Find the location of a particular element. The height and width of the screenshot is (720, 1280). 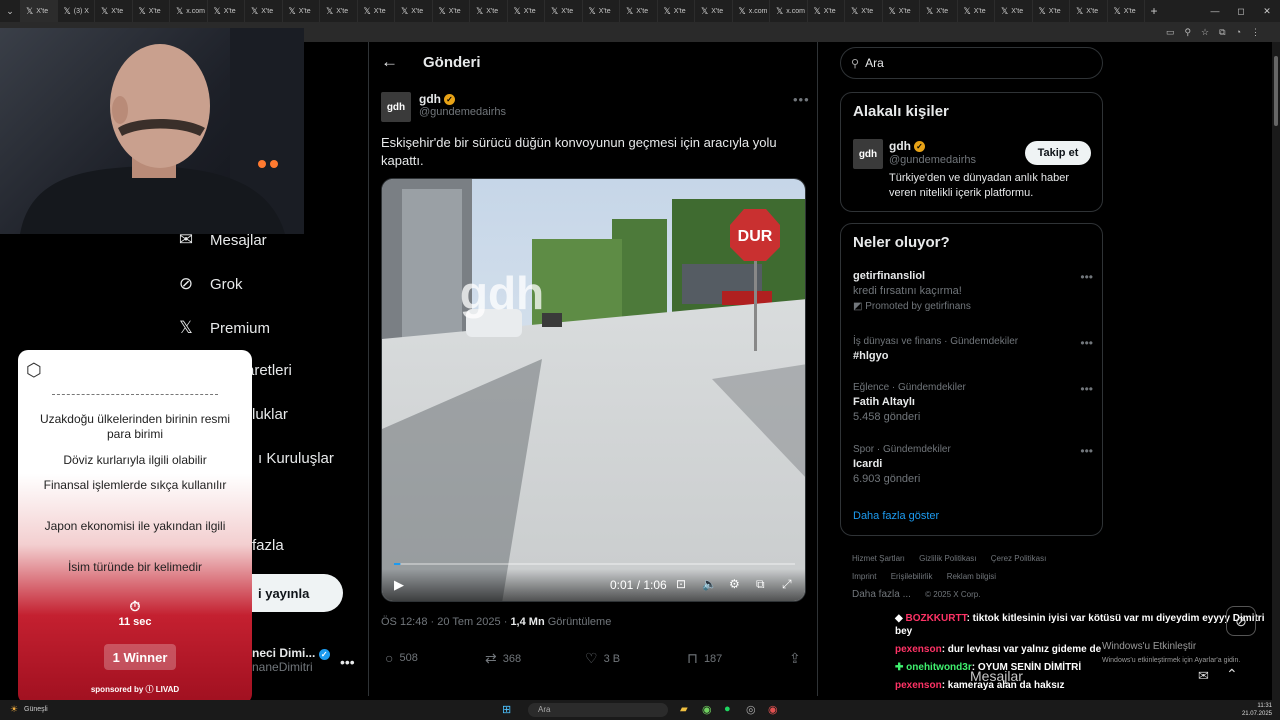

captions-icon: ⊡ is located at coordinates (681, 584).